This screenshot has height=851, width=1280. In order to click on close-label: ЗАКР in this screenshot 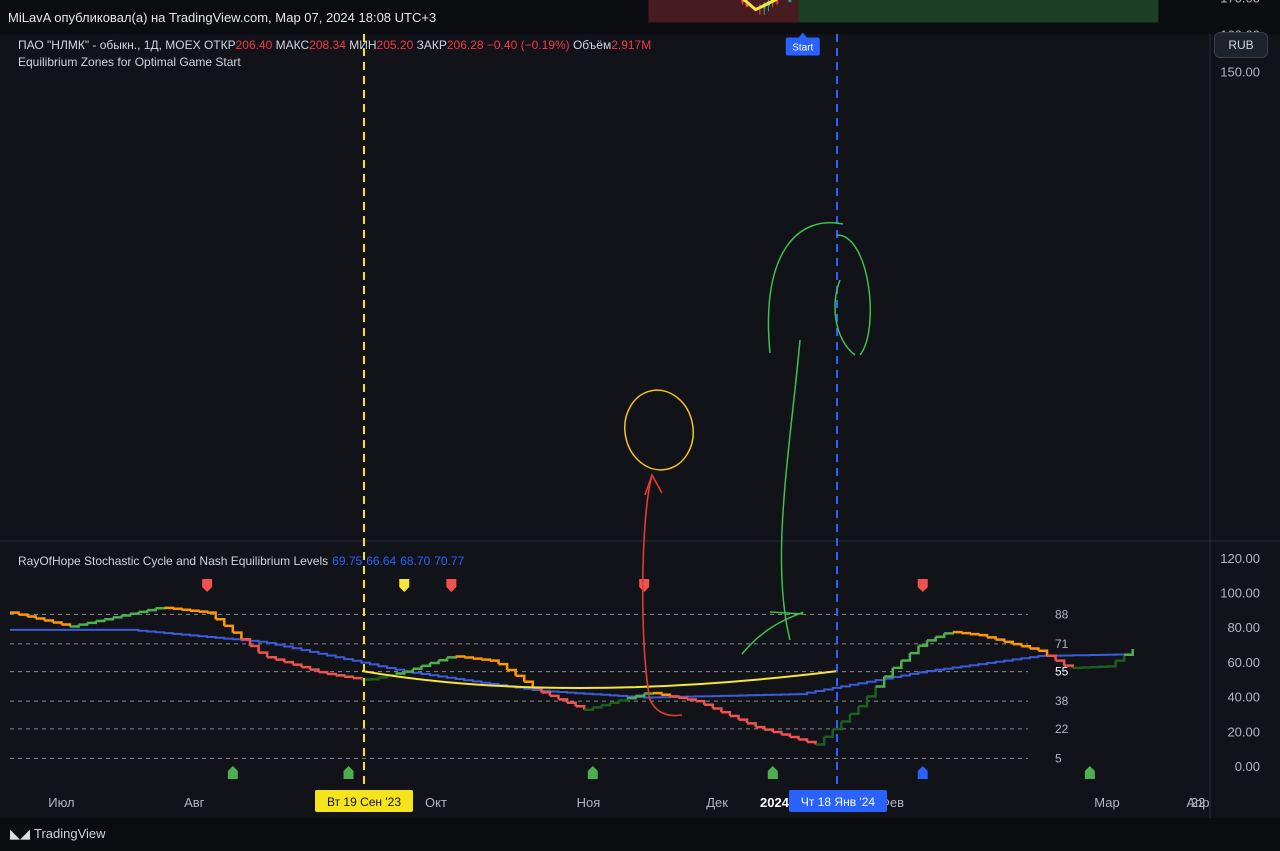, I will do `click(431, 45)`.